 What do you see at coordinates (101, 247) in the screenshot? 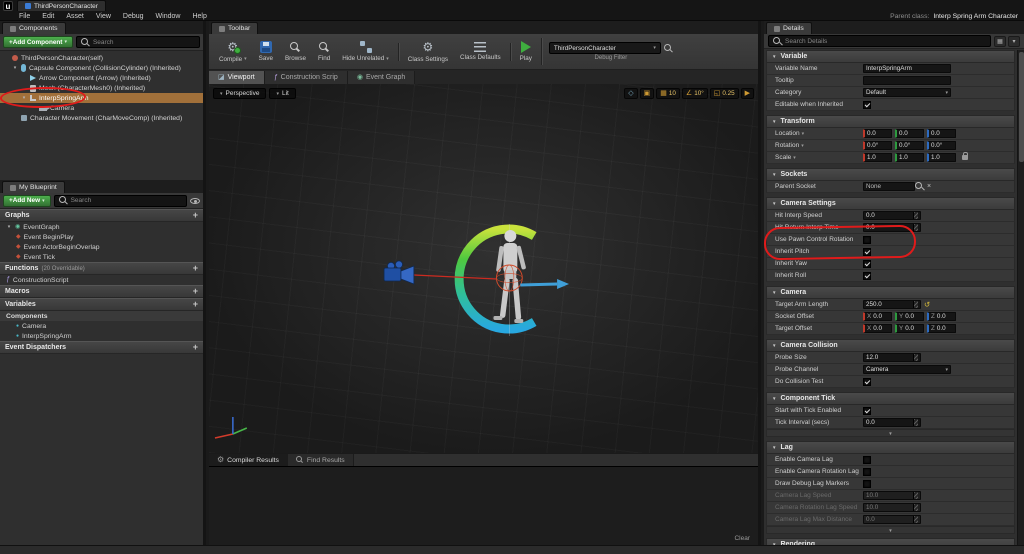
I see `blueprint-item-event-actorbeginoverlap: Event ActorBeginOverlap` at bounding box center [101, 247].